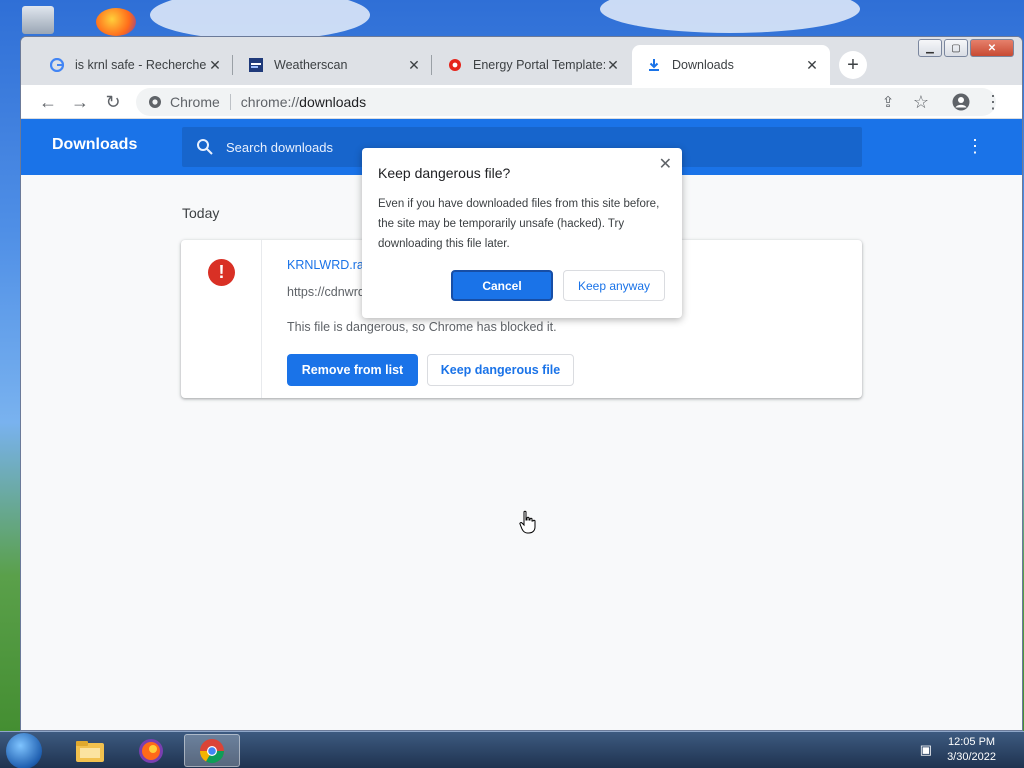  I want to click on clock-date: 3/30/2022, so click(971, 757).